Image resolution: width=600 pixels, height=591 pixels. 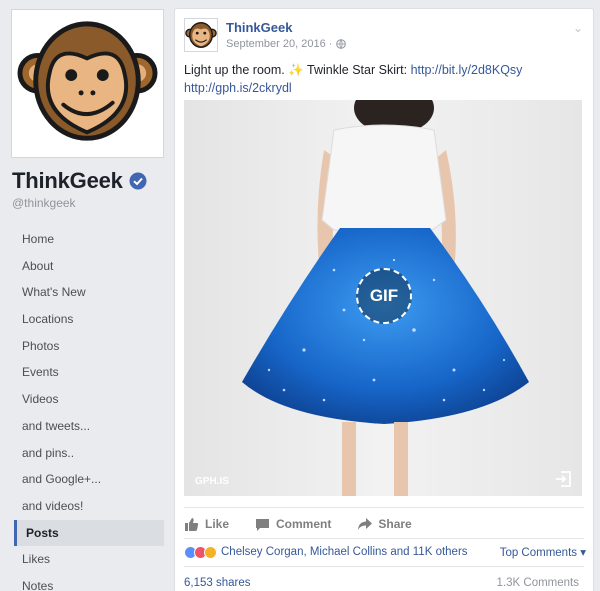 I want to click on globe-icon, so click(x=341, y=44).